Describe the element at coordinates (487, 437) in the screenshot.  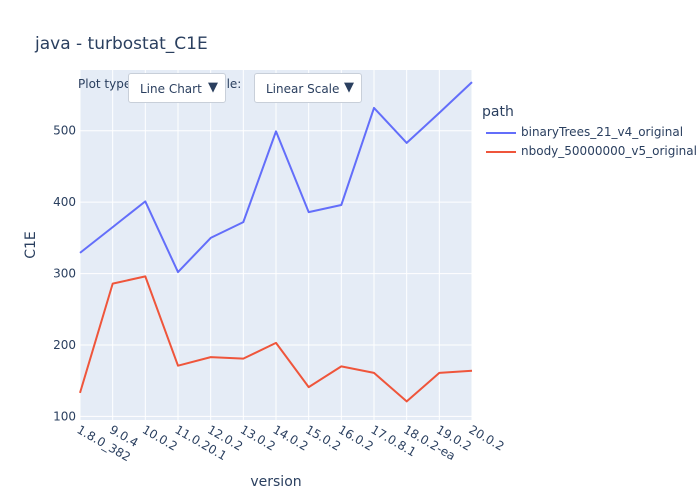
I see `x-tick-label: 20.0.2` at that location.